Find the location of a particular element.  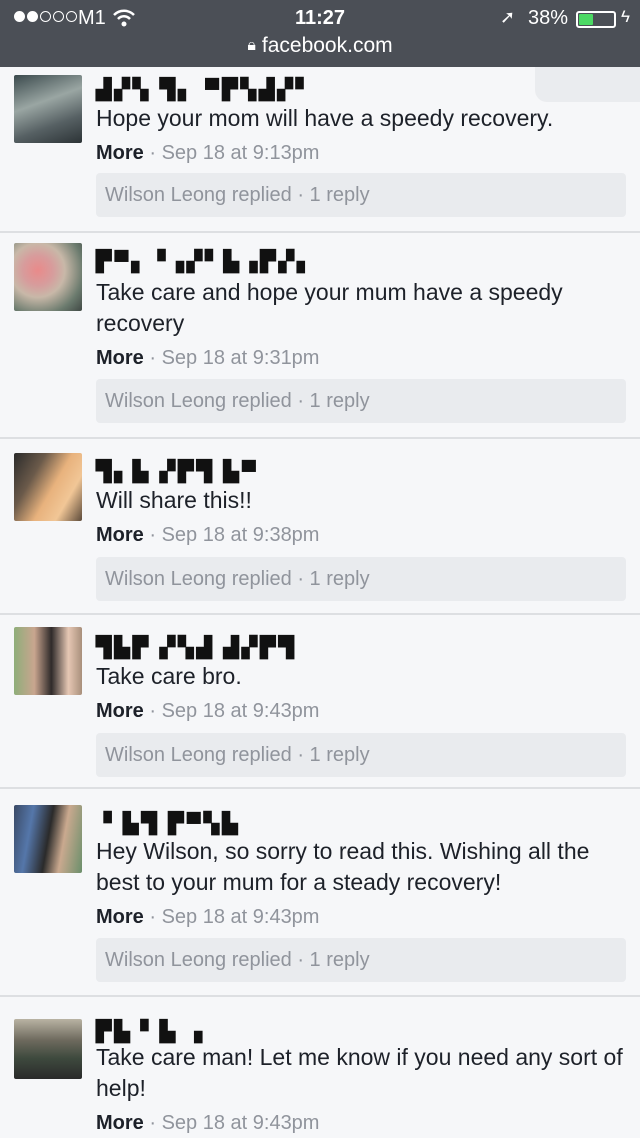

location-arrow-icon: ➚ is located at coordinates (508, 17).